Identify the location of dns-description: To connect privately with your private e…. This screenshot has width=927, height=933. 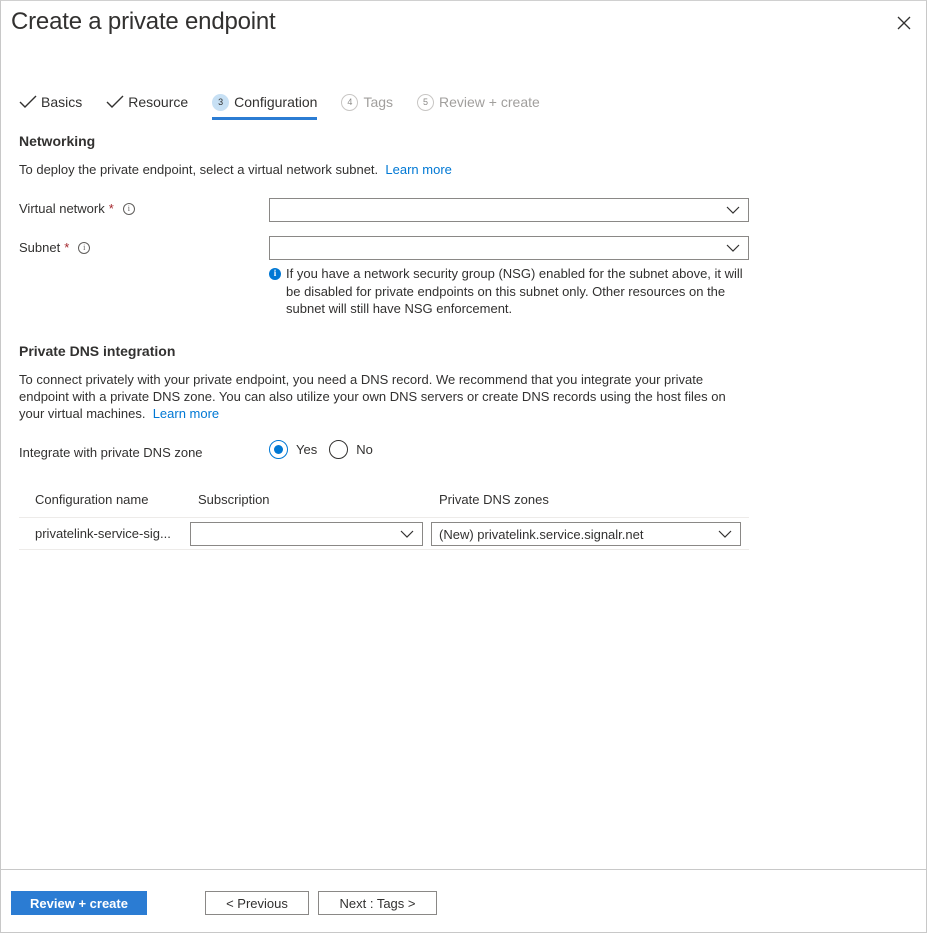
(386, 396).